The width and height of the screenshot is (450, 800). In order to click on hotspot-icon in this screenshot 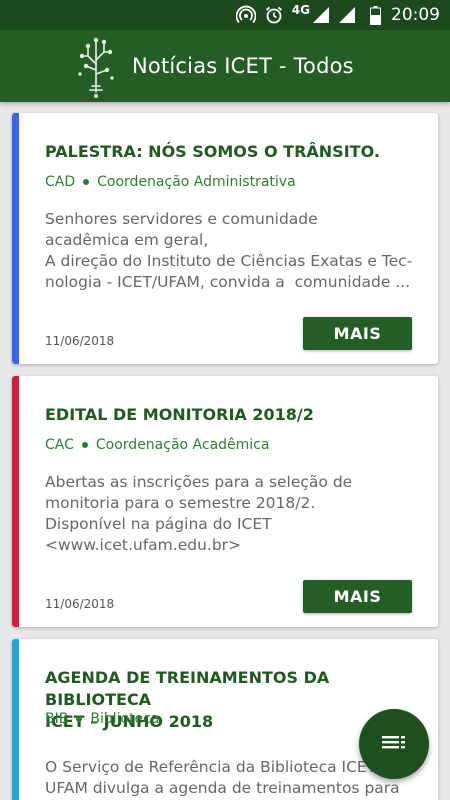, I will do `click(245, 15)`.